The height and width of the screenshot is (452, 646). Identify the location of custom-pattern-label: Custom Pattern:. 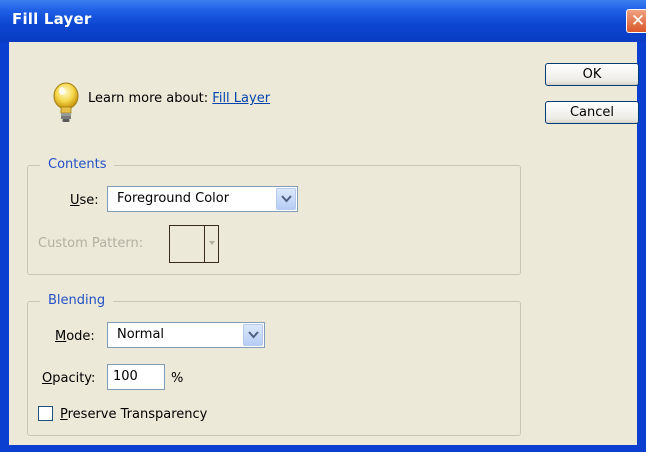
(91, 243).